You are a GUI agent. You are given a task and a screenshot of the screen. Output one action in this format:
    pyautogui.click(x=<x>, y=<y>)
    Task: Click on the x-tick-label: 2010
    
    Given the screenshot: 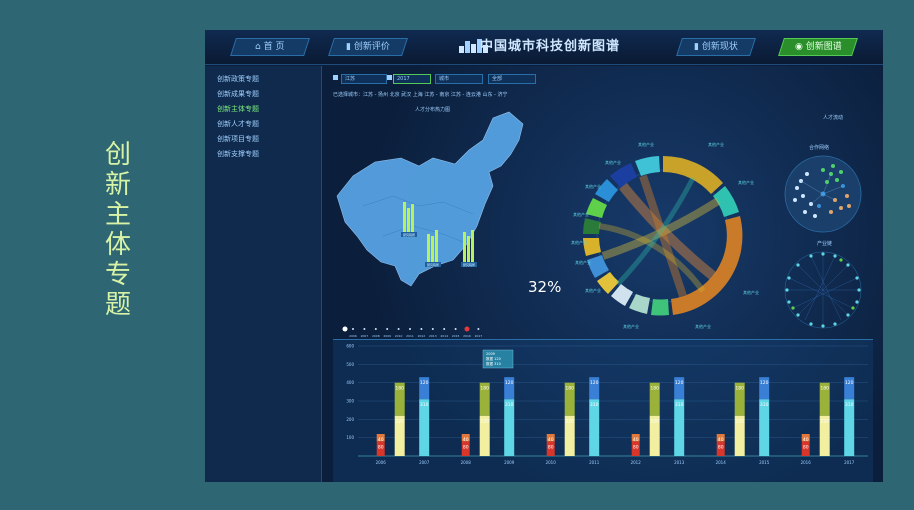 What is the action you would take?
    pyautogui.click(x=551, y=462)
    